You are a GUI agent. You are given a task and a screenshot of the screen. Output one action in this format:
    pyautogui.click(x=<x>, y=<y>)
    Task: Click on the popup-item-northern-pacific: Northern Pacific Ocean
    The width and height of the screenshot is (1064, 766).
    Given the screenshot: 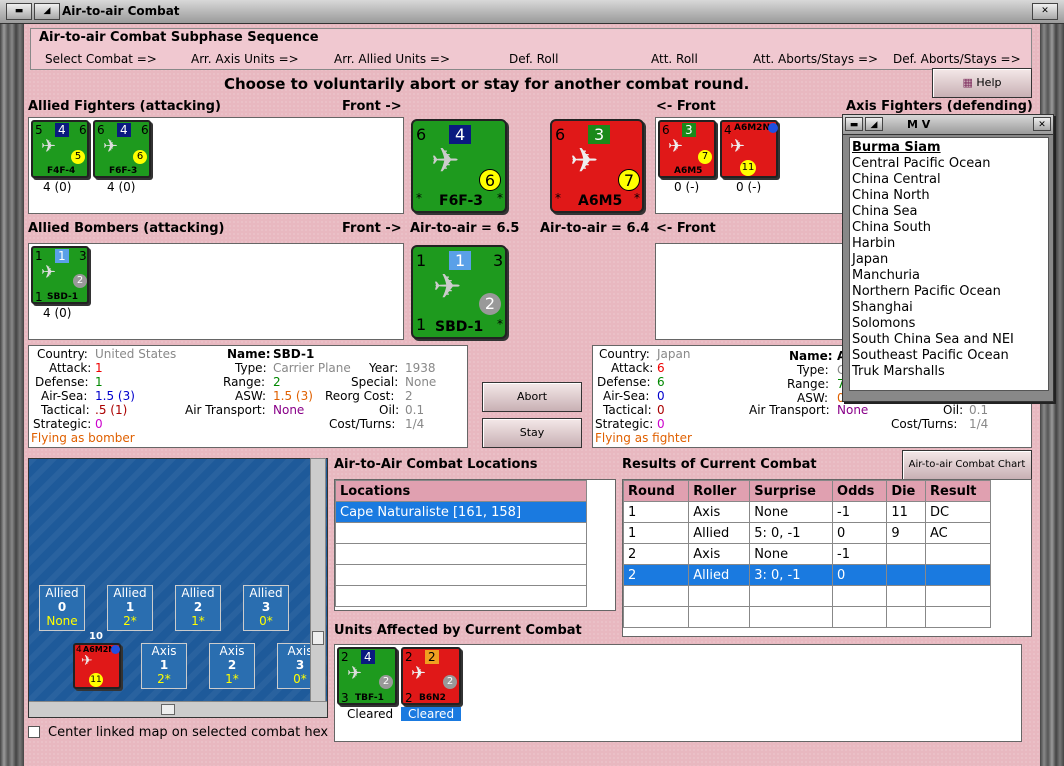 What is the action you would take?
    pyautogui.click(x=949, y=292)
    